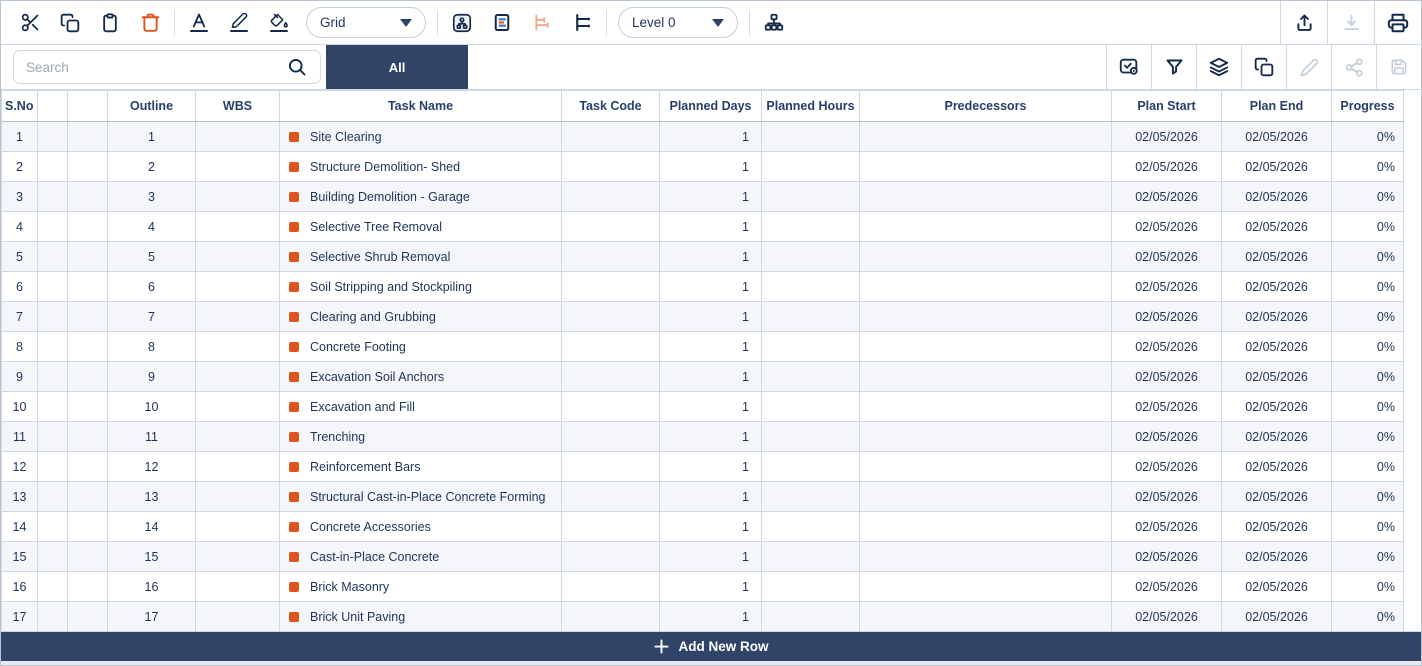  What do you see at coordinates (19, 406) in the screenshot?
I see `cell-sno: 10` at bounding box center [19, 406].